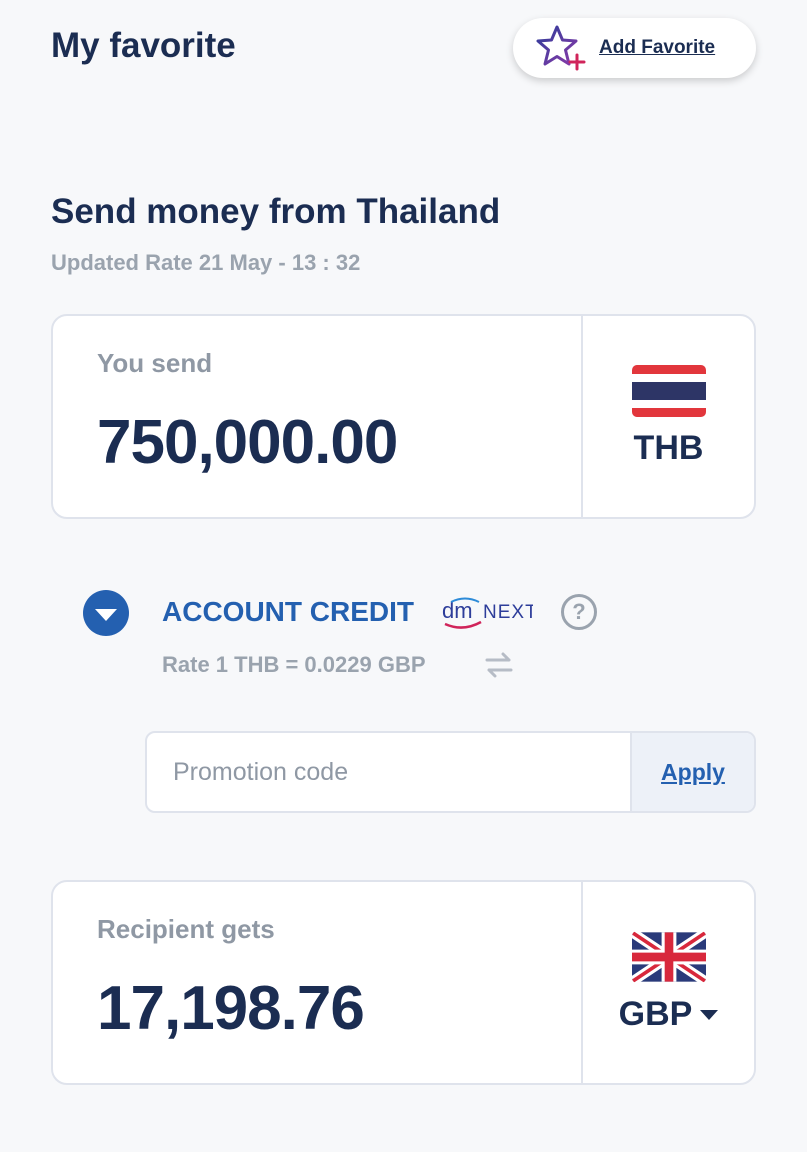 This screenshot has height=1152, width=807. What do you see at coordinates (709, 1014) in the screenshot?
I see `caret-down-icon` at bounding box center [709, 1014].